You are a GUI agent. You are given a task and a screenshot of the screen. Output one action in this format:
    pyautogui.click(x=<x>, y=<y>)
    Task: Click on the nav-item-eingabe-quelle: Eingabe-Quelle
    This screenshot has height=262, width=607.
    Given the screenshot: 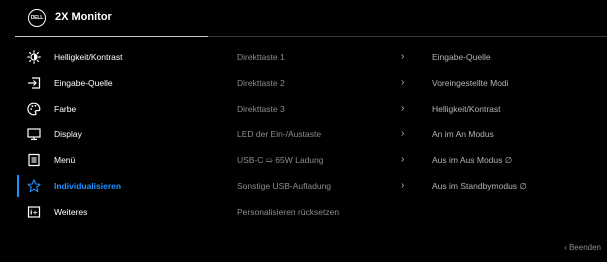 What is the action you would take?
    pyautogui.click(x=110, y=83)
    